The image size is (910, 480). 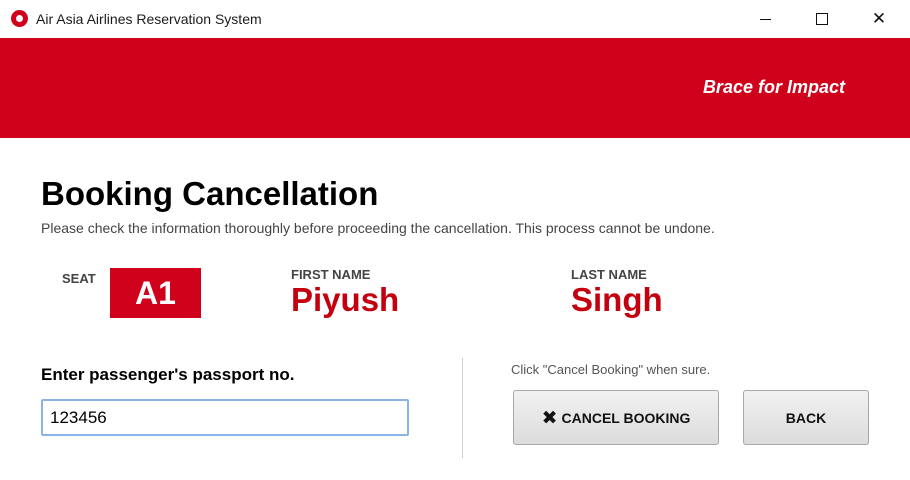 I want to click on back-button: BACK, so click(x=806, y=417).